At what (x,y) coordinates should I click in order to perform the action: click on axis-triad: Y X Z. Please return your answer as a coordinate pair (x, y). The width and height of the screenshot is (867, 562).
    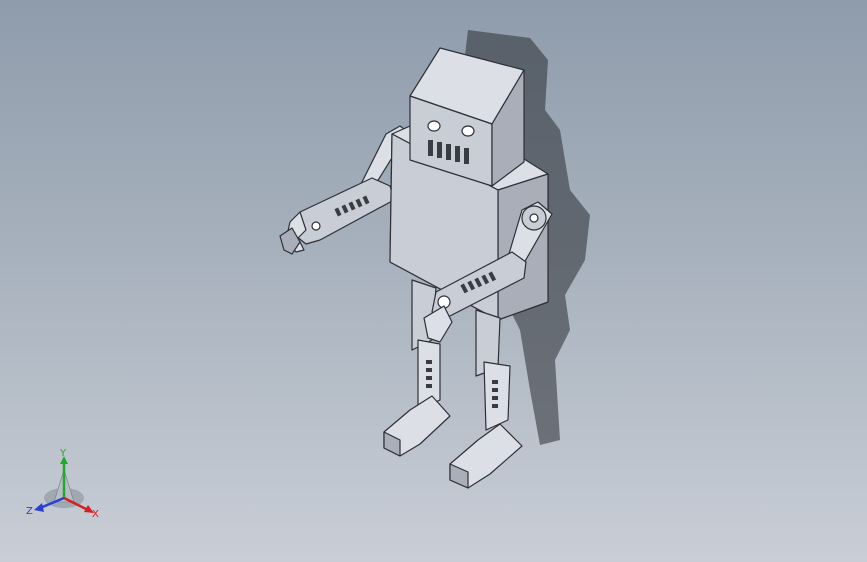
    Looking at the image, I should click on (62, 484).